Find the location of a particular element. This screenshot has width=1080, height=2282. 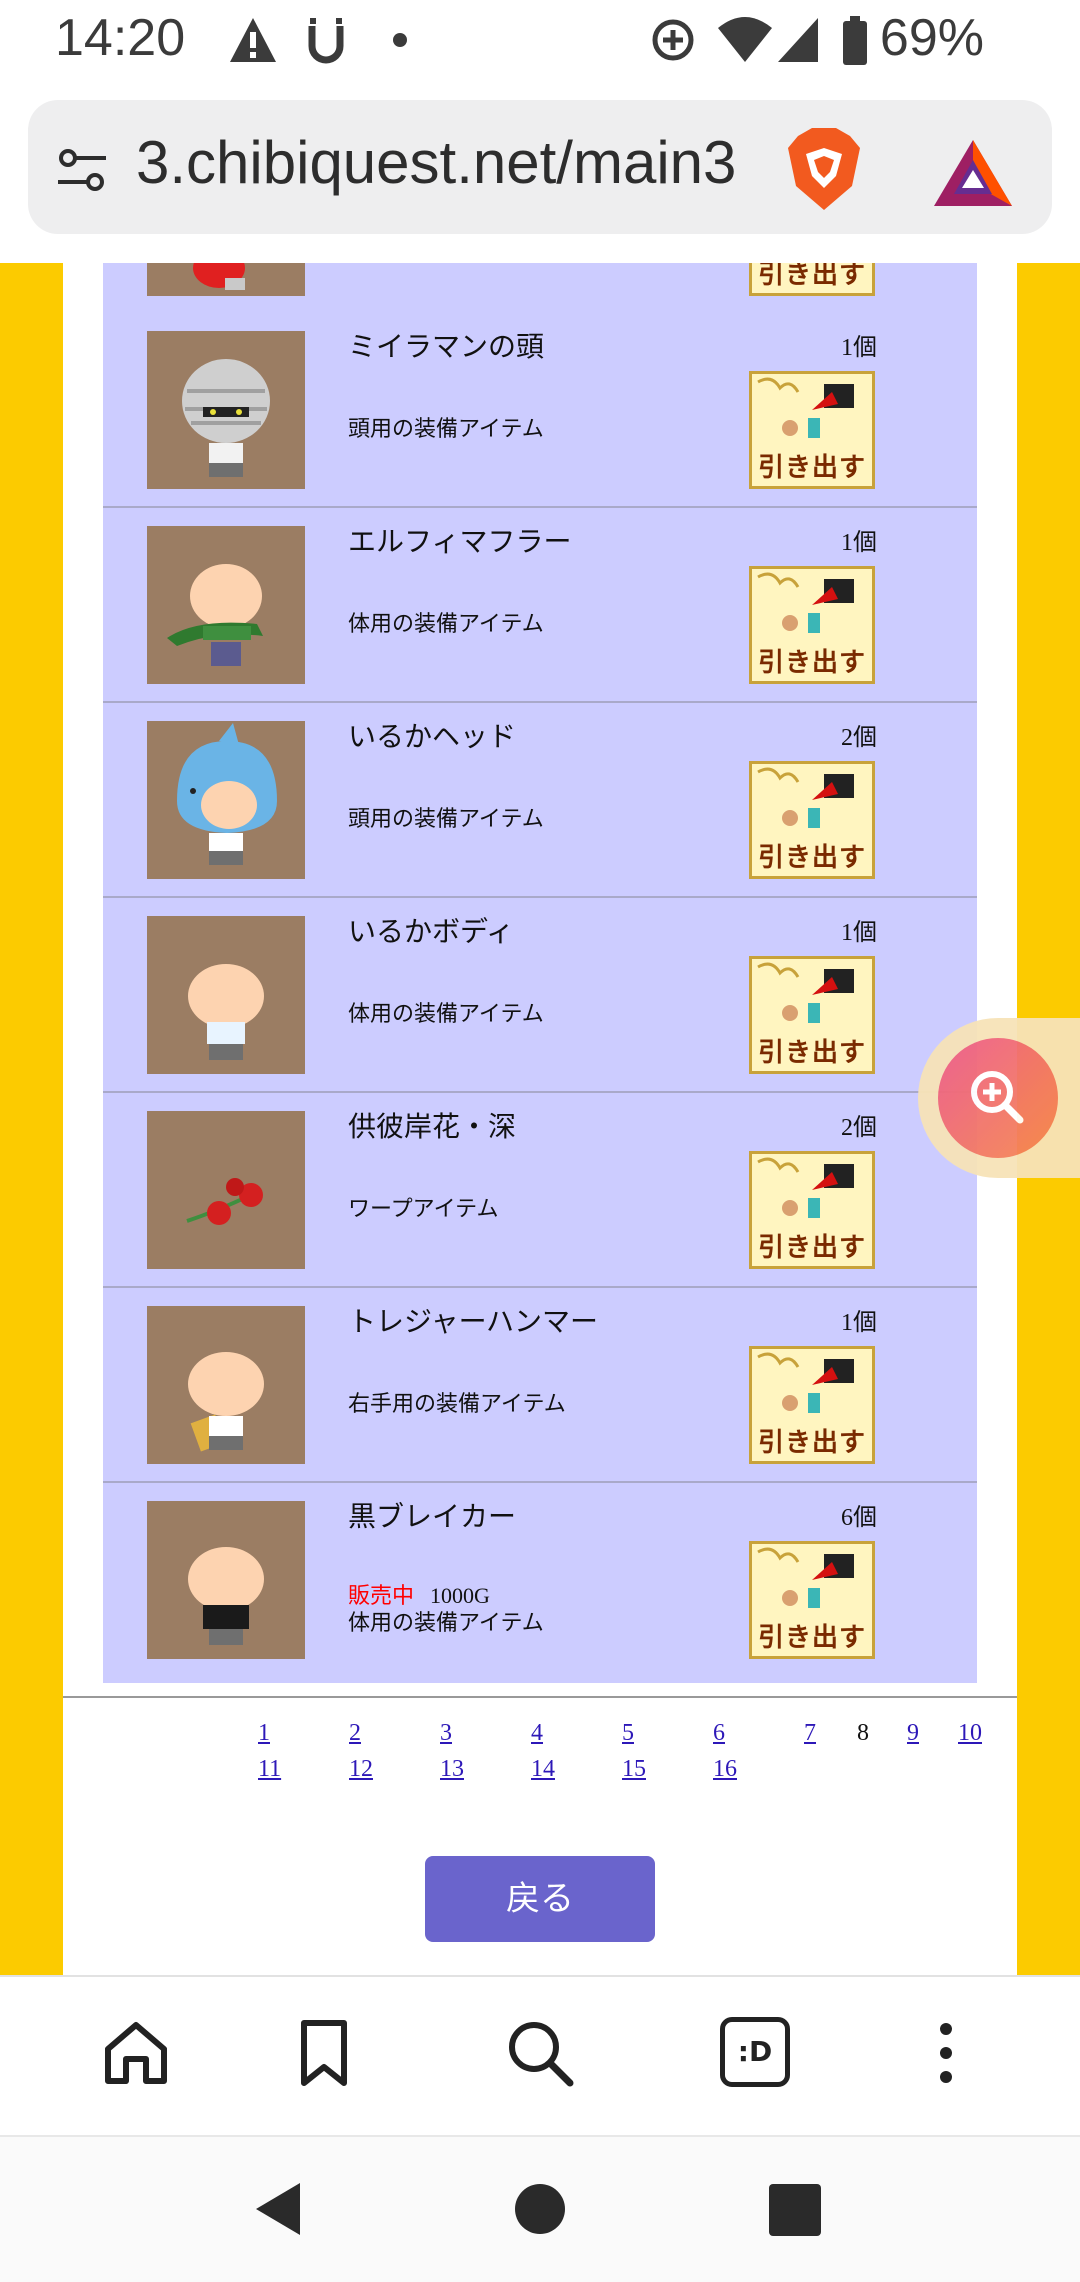

address-bar: 3.chibiquest.net/main3 is located at coordinates (540, 167).